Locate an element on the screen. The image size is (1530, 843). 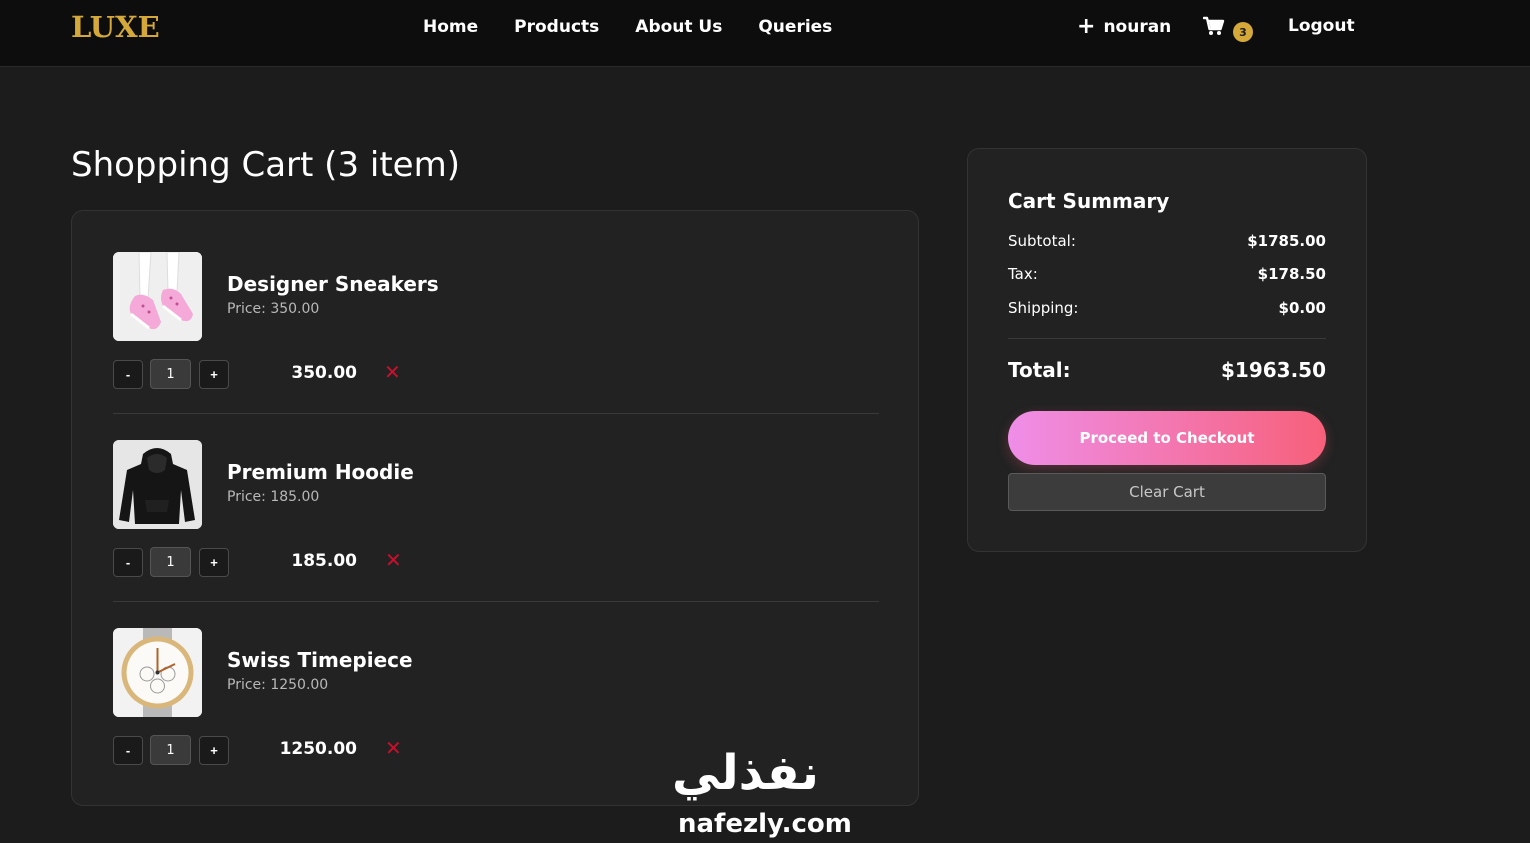
subtotal-value: $1785.00 is located at coordinates (1286, 241).